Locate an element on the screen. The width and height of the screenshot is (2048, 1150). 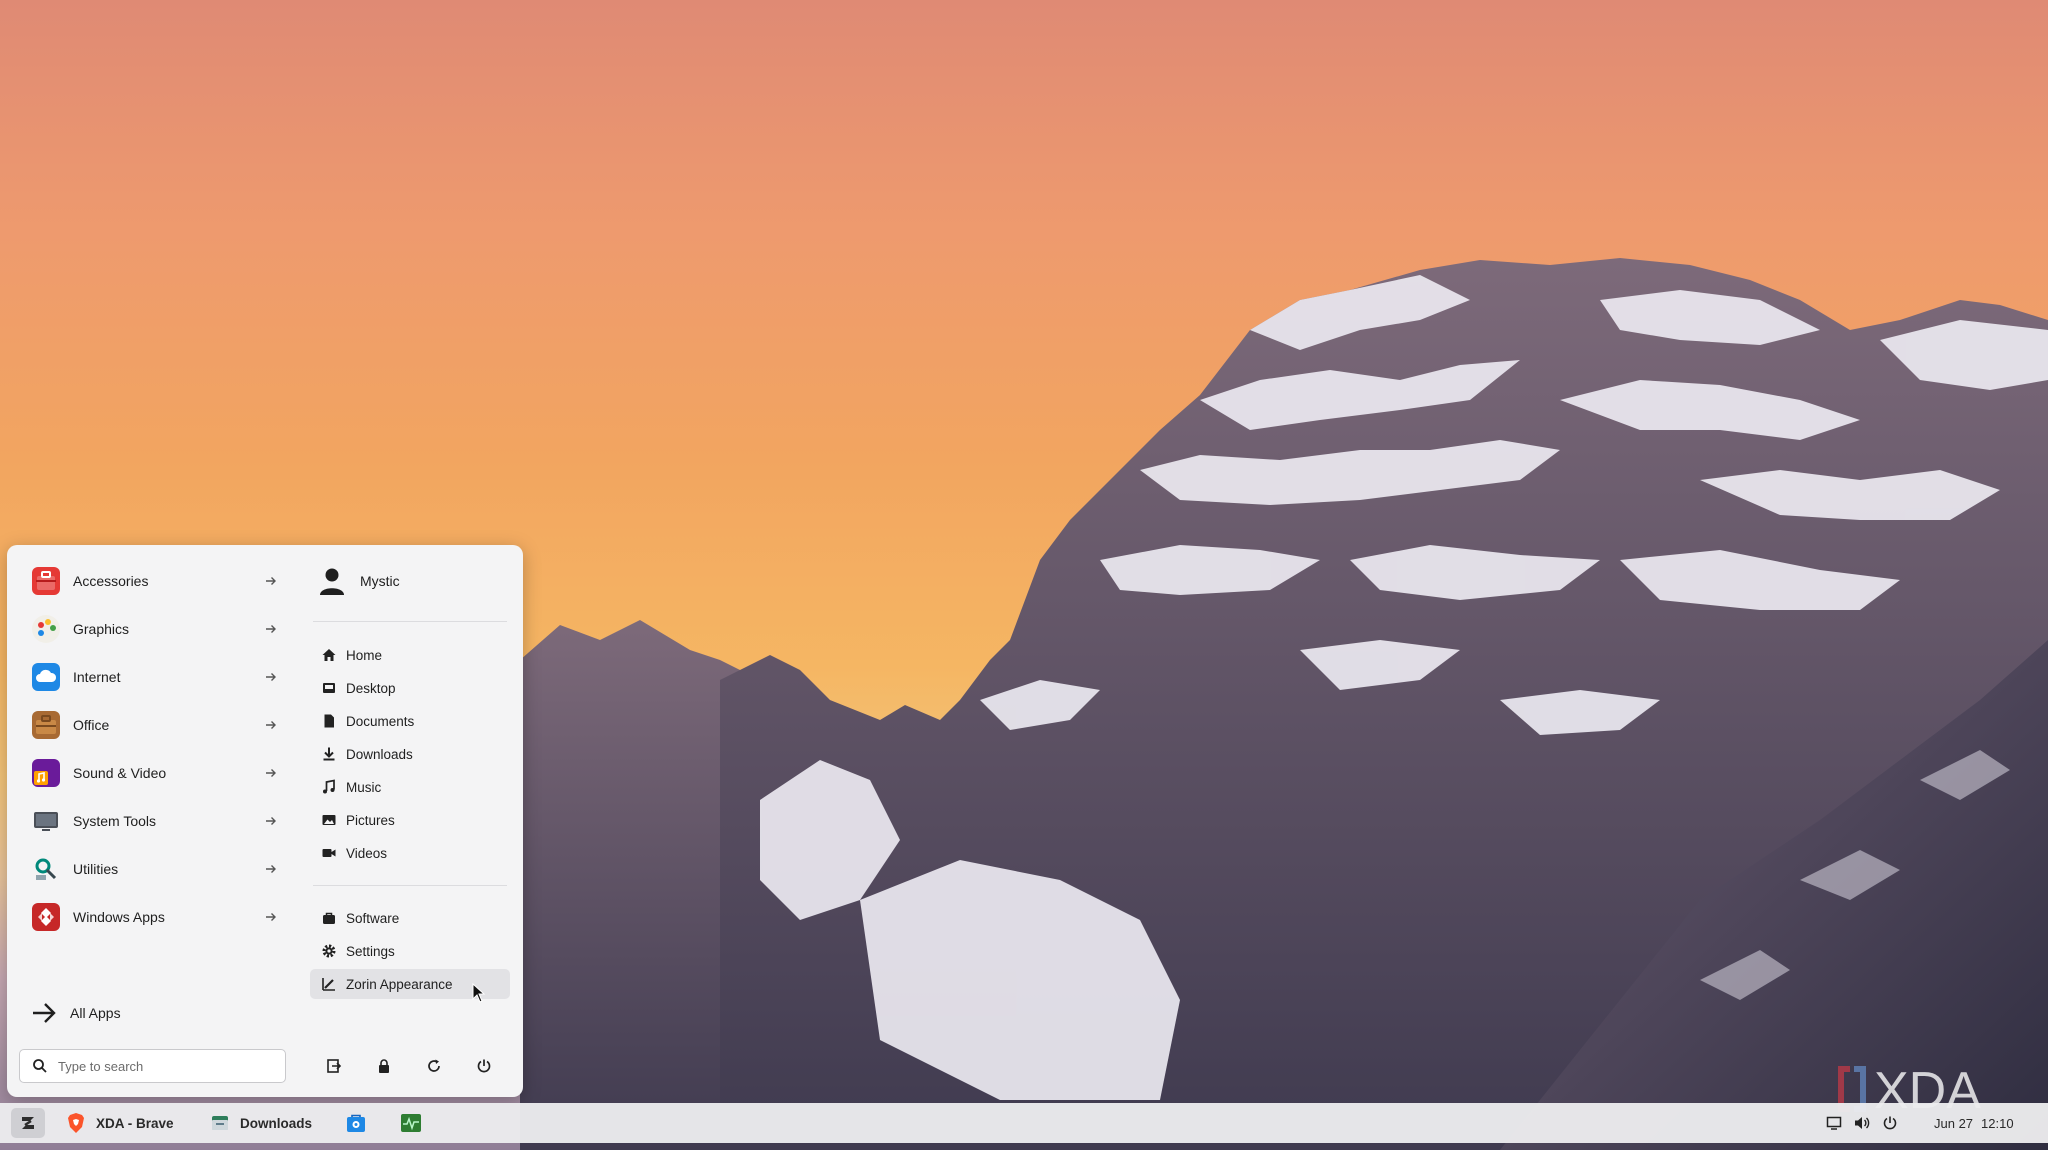
place-documents: Documents is located at coordinates (410, 721).